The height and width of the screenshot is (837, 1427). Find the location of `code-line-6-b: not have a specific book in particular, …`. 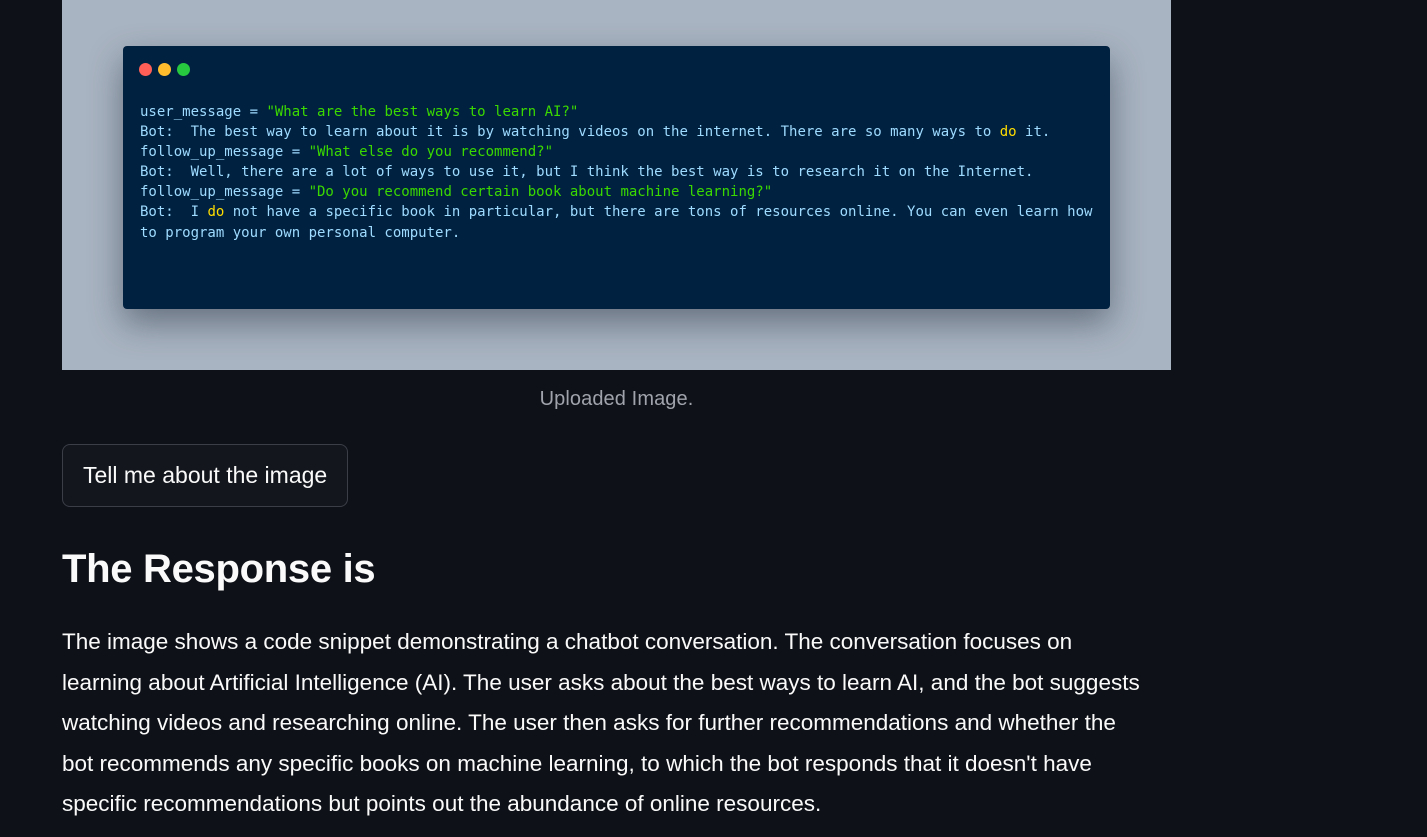

code-line-6-b: not have a specific book in particular, … is located at coordinates (620, 222).